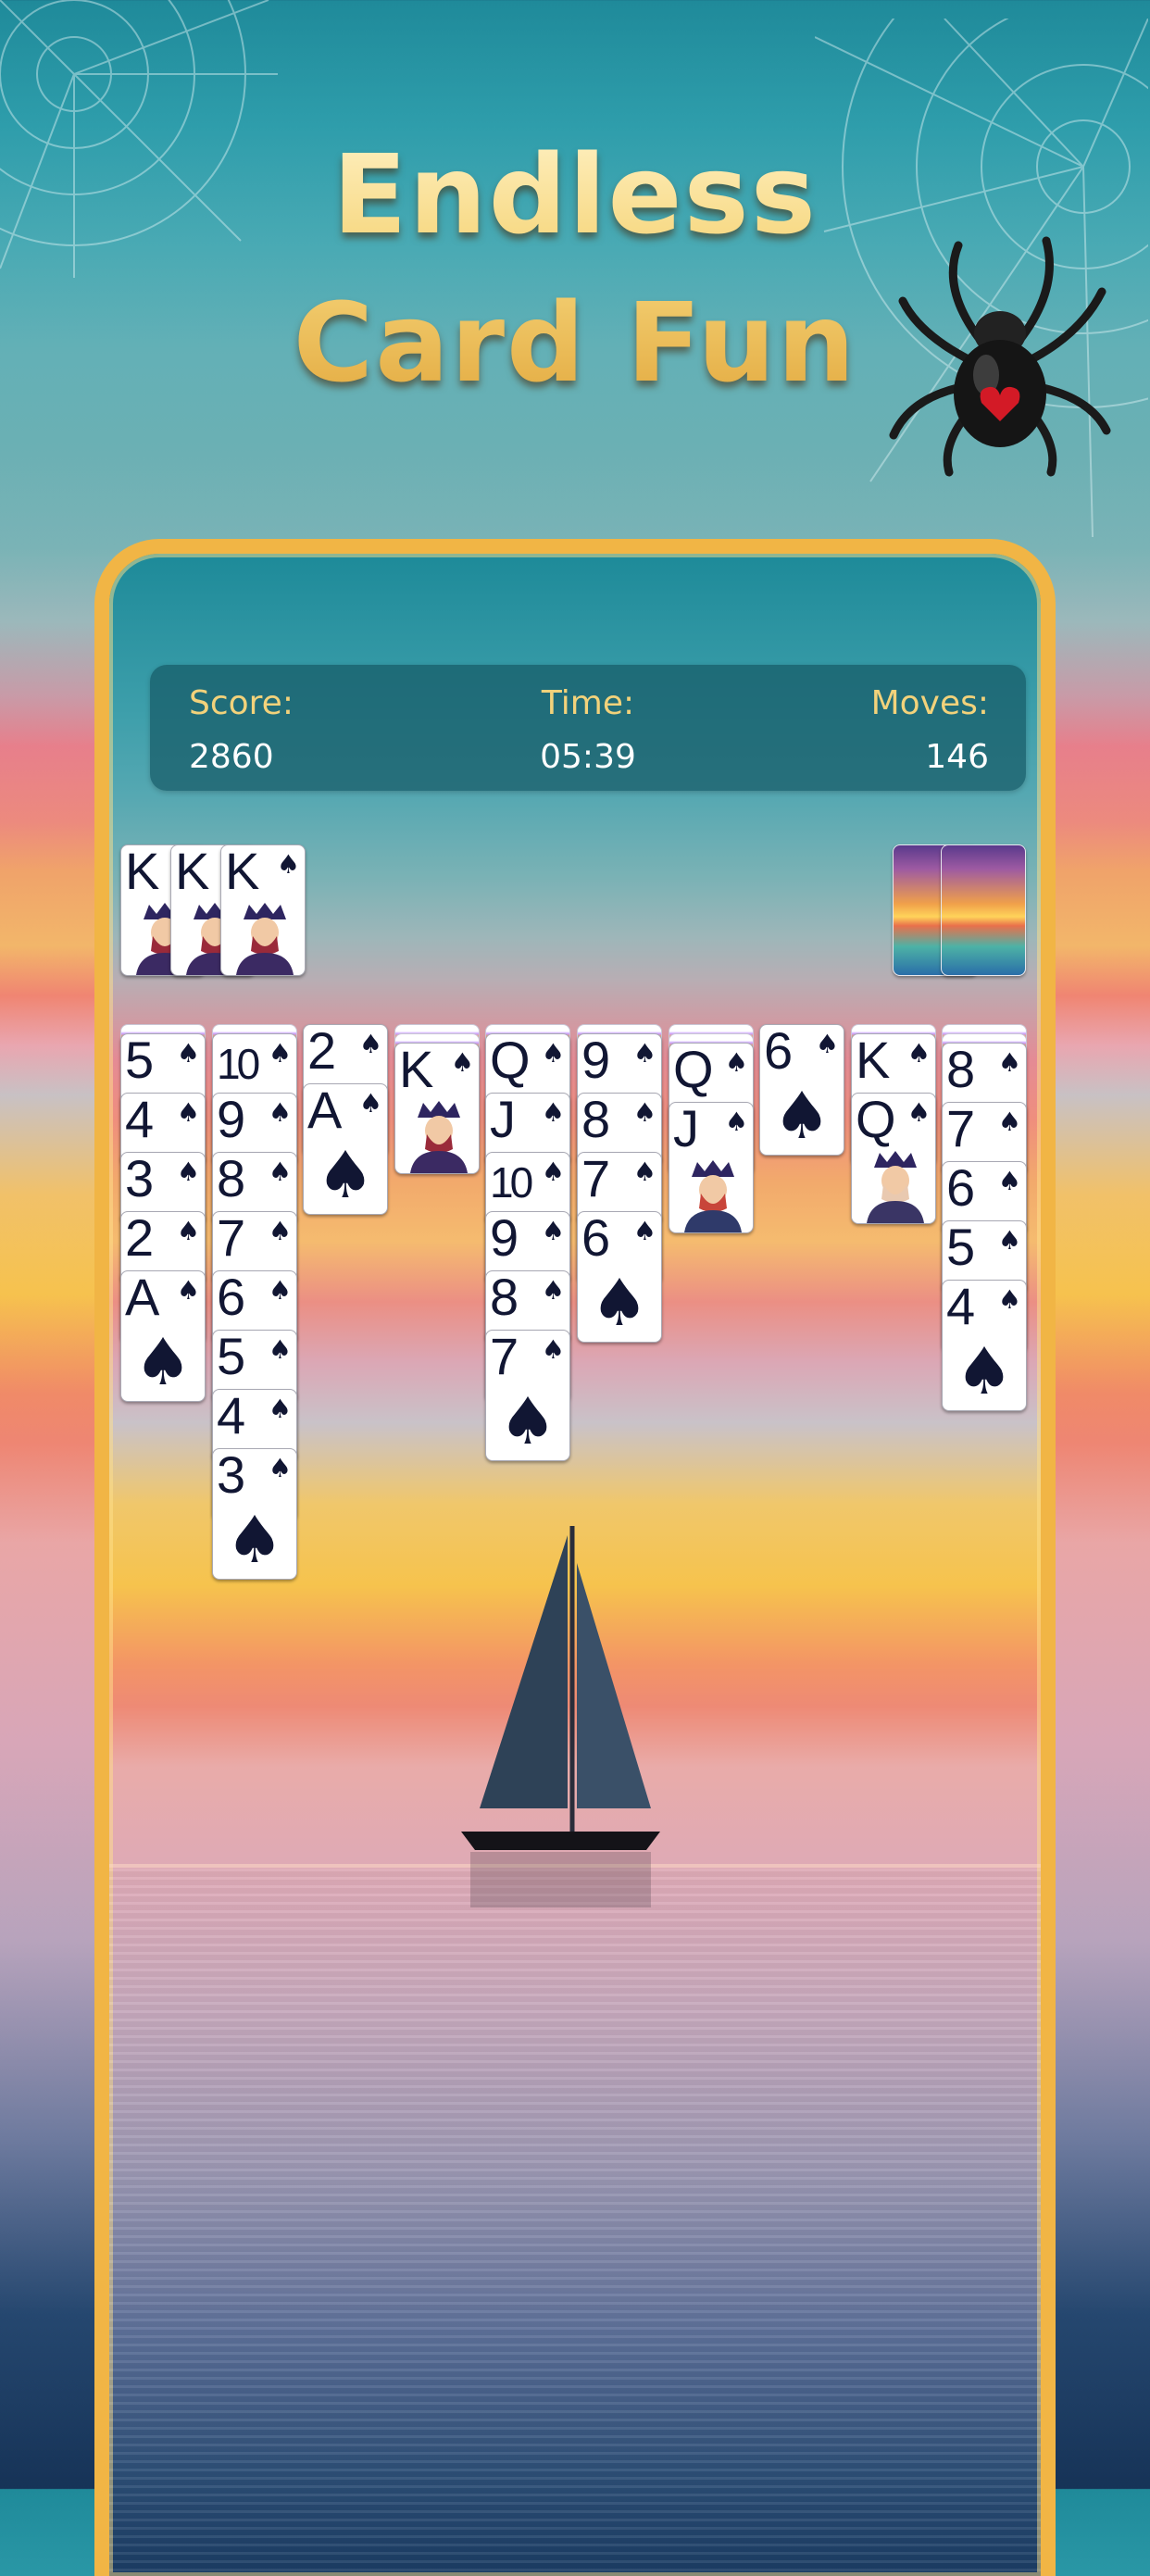 The image size is (1150, 2576). What do you see at coordinates (930, 731) in the screenshot?
I see `moves-stat: Moves: 146` at bounding box center [930, 731].